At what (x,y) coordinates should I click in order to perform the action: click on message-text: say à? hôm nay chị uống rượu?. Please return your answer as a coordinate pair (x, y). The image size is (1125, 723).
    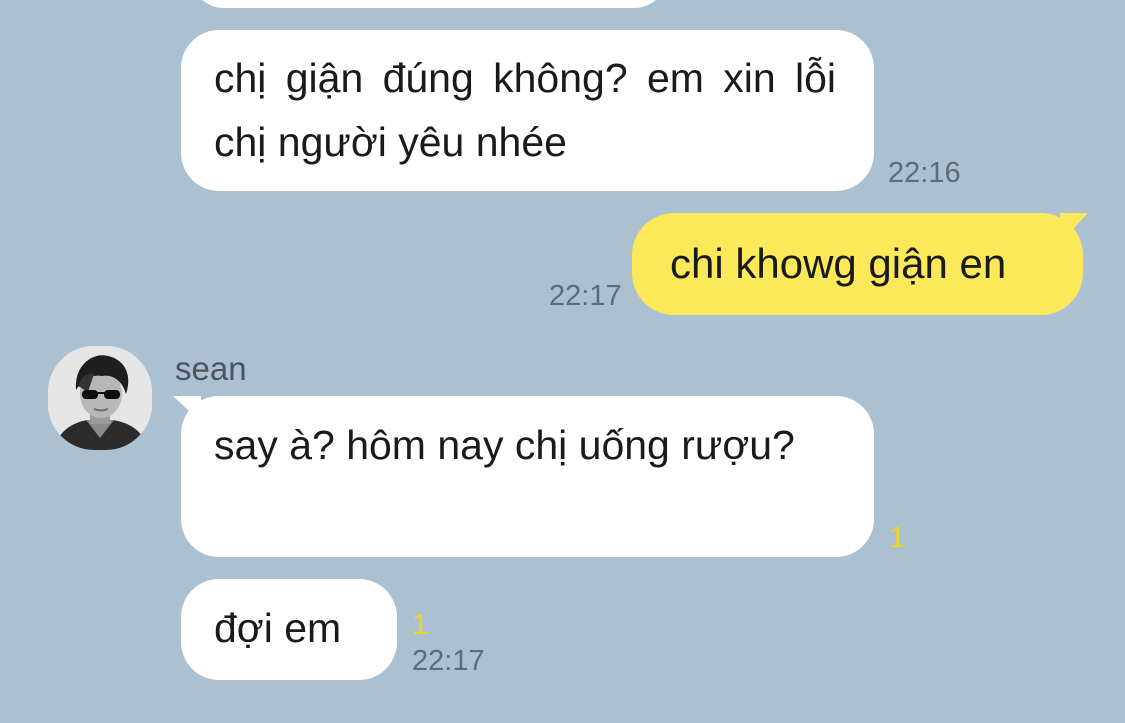
    Looking at the image, I should click on (504, 445).